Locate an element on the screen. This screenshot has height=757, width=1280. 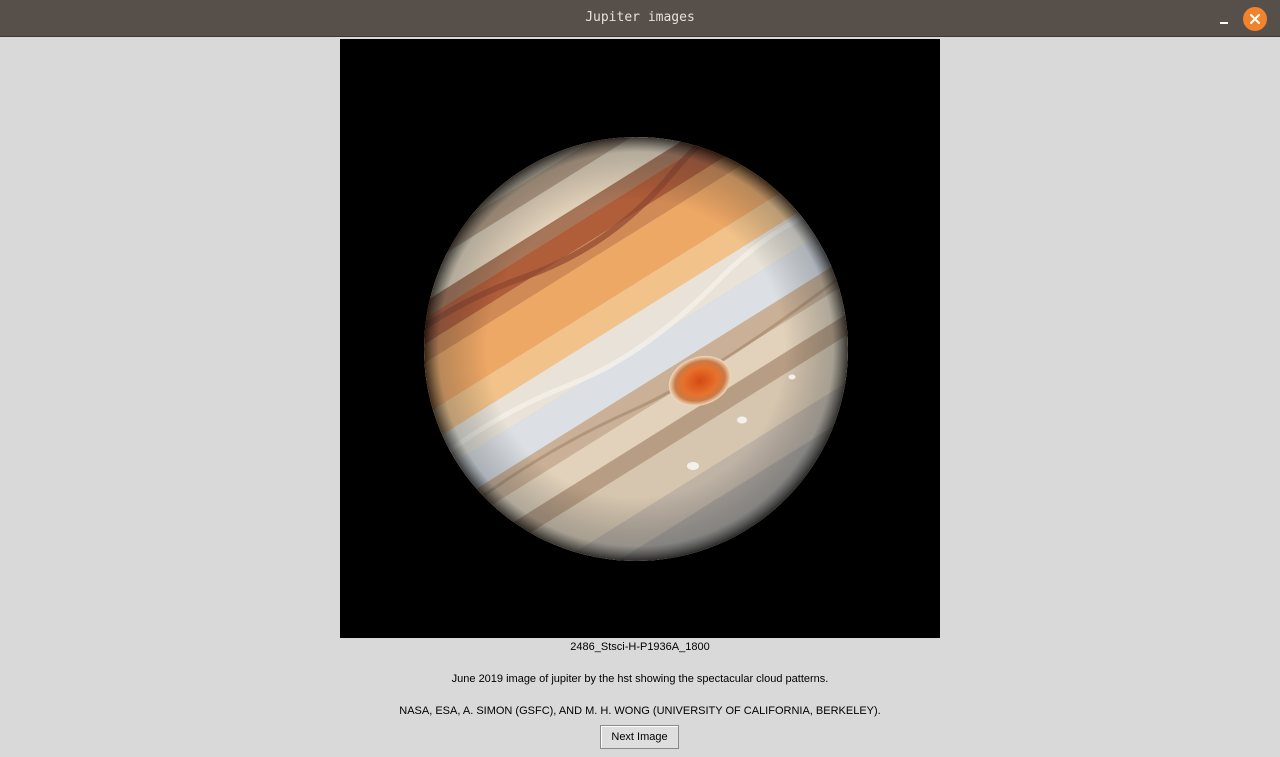
next-image-button: Next Image is located at coordinates (639, 737).